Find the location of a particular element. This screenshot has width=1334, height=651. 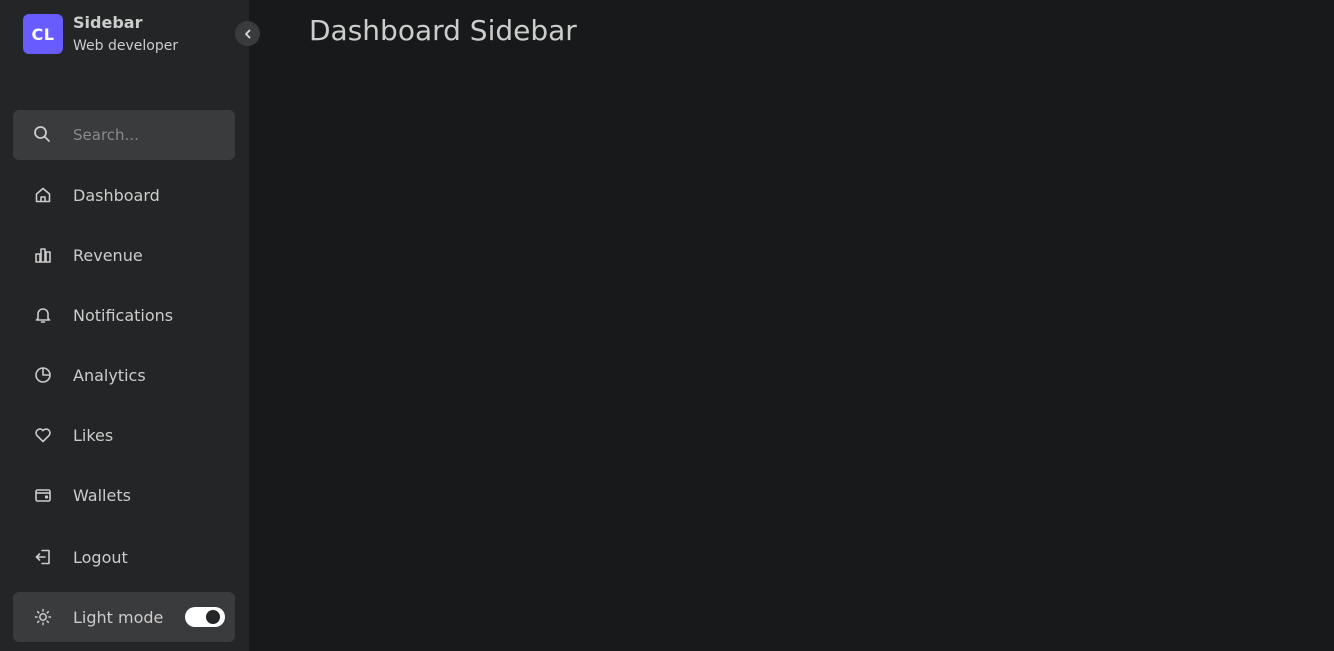

bell-icon is located at coordinates (43, 315).